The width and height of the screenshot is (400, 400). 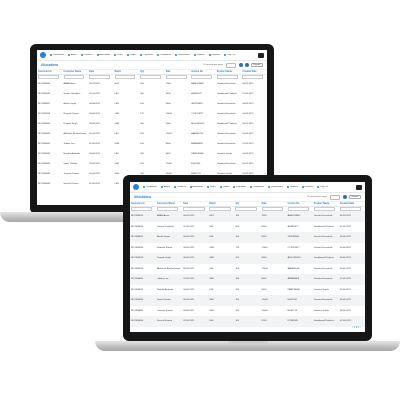 I want to click on table-cell: Swati Thakkar, so click(x=70, y=164).